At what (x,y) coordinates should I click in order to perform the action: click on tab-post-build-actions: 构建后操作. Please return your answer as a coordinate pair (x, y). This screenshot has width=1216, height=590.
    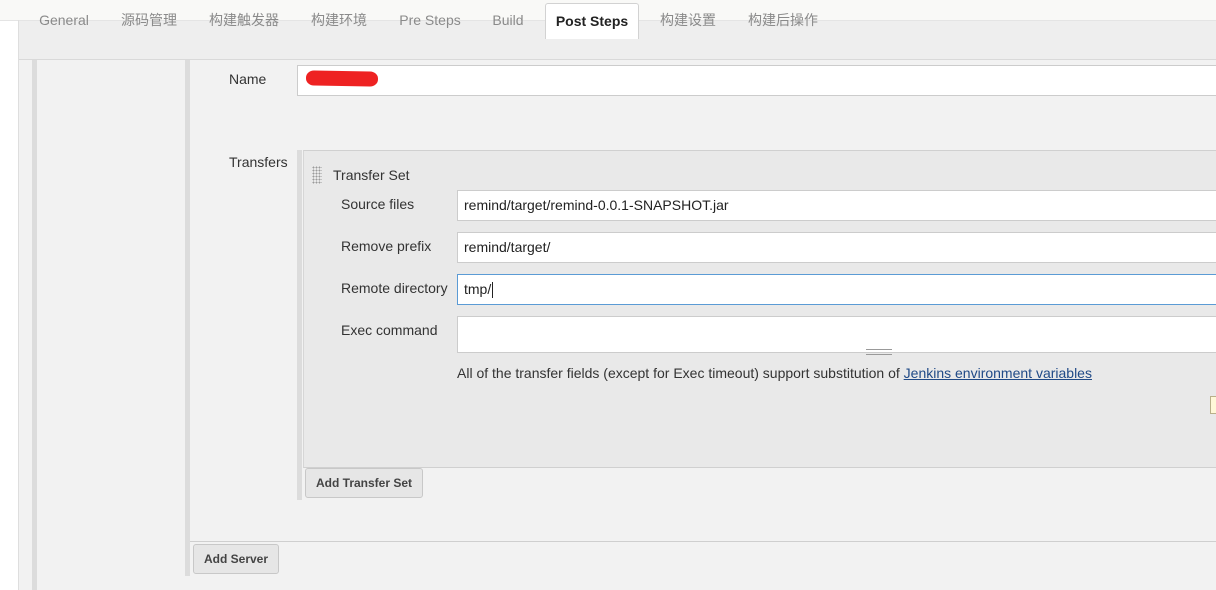
    Looking at the image, I should click on (783, 20).